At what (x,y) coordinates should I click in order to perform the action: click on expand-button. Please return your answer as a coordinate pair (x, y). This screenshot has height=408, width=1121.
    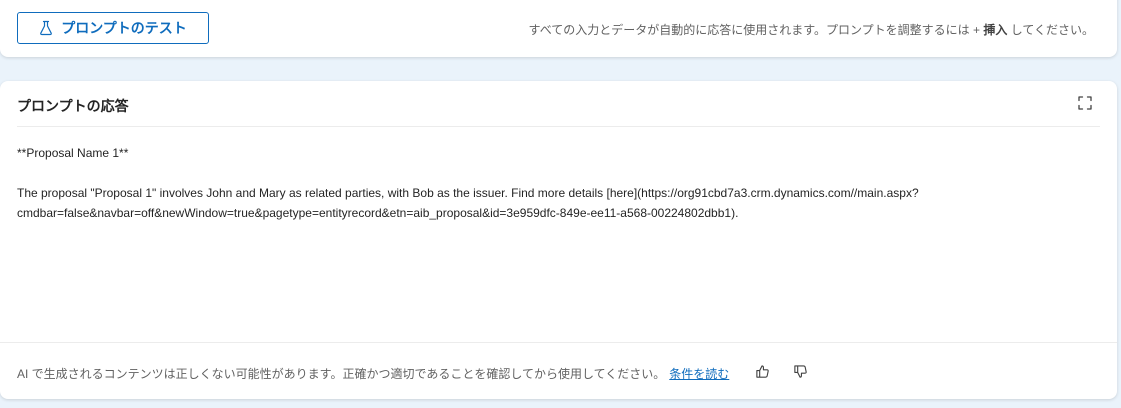
    Looking at the image, I should click on (1085, 105).